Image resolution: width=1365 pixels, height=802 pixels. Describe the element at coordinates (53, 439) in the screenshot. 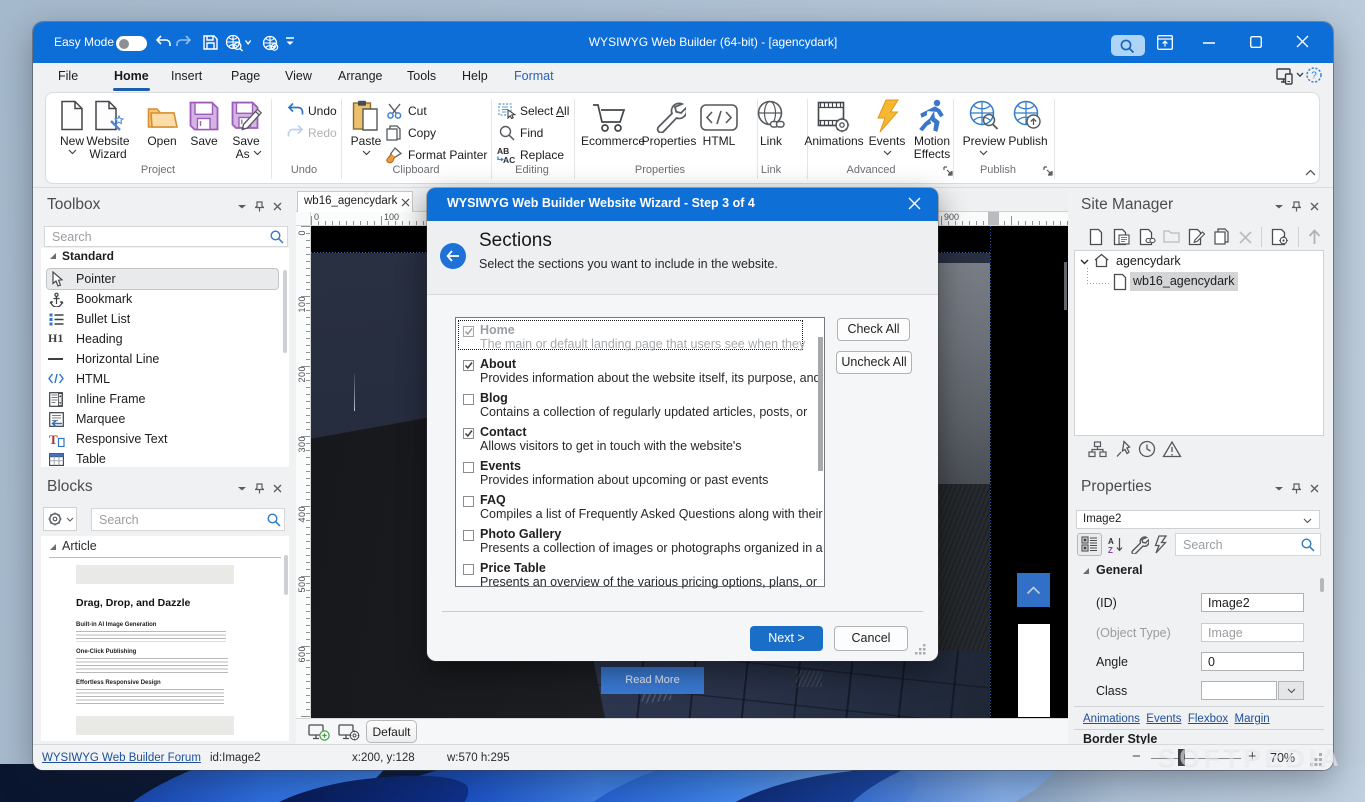

I see `svg-text: T` at that location.